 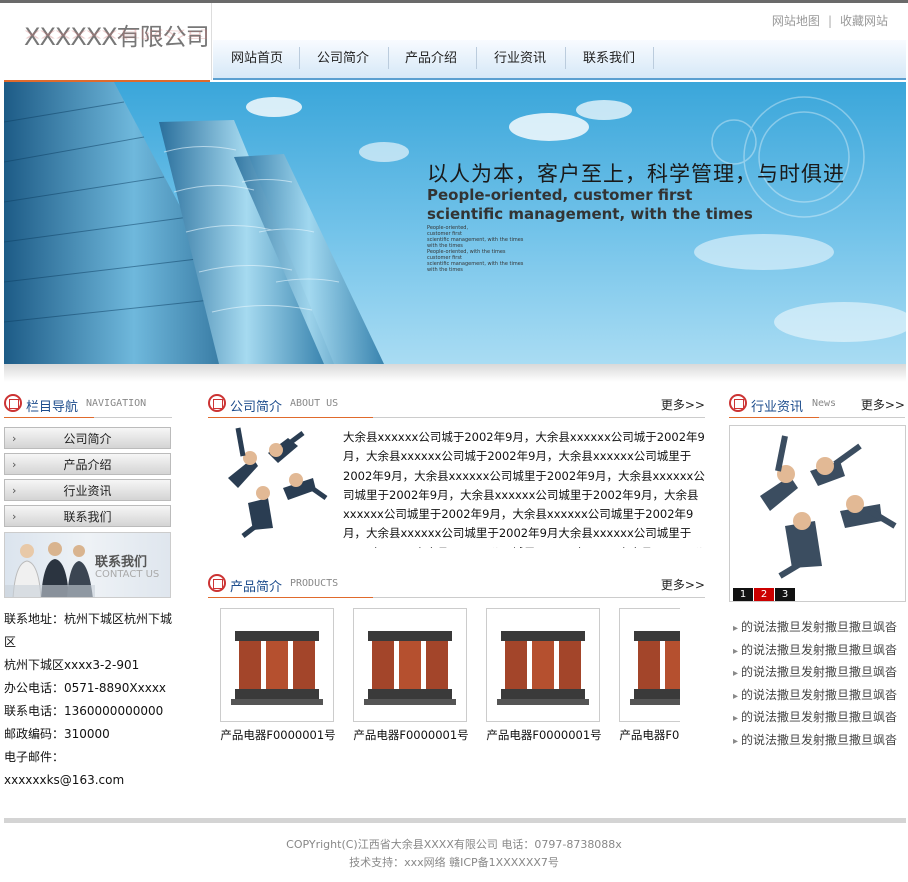 I want to click on contact-office-phone: 办公电话：0571-8890Xxxxx, so click(x=85, y=688).